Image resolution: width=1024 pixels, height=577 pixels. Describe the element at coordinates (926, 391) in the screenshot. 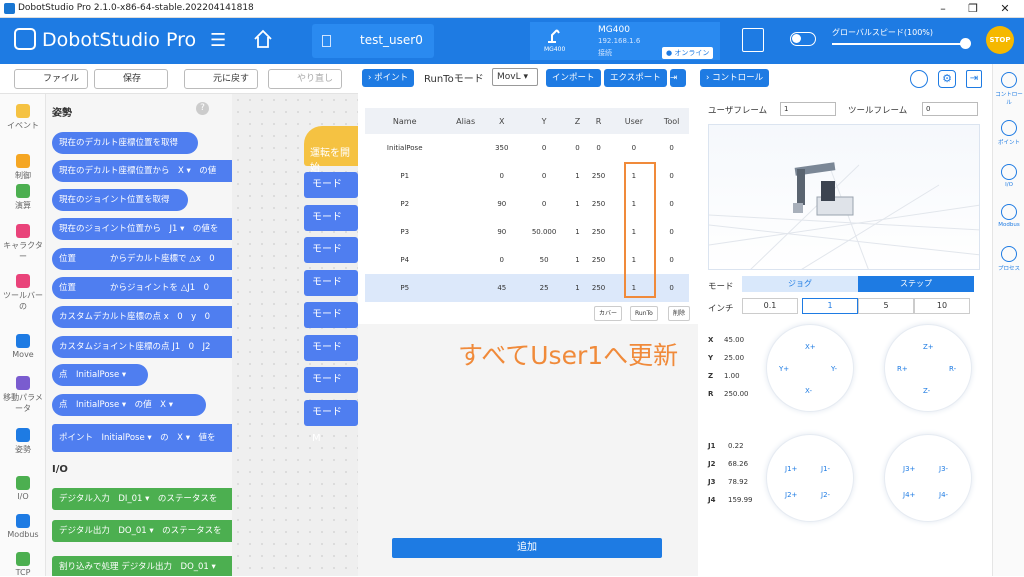

I see `jog-button: Z-` at that location.